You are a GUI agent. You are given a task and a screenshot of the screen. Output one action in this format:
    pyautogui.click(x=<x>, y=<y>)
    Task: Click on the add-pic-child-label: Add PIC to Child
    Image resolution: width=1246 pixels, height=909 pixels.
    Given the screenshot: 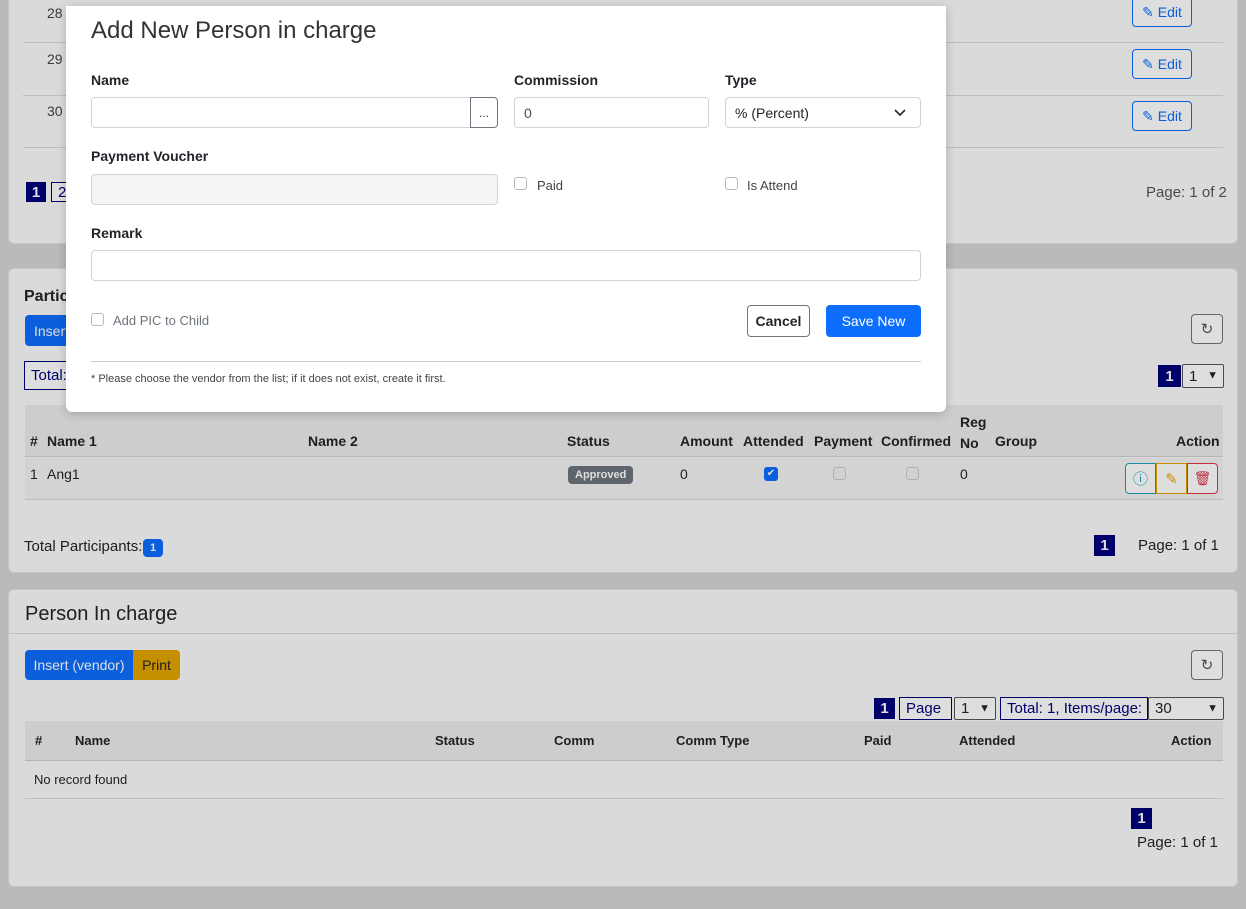 What is the action you would take?
    pyautogui.click(x=161, y=320)
    